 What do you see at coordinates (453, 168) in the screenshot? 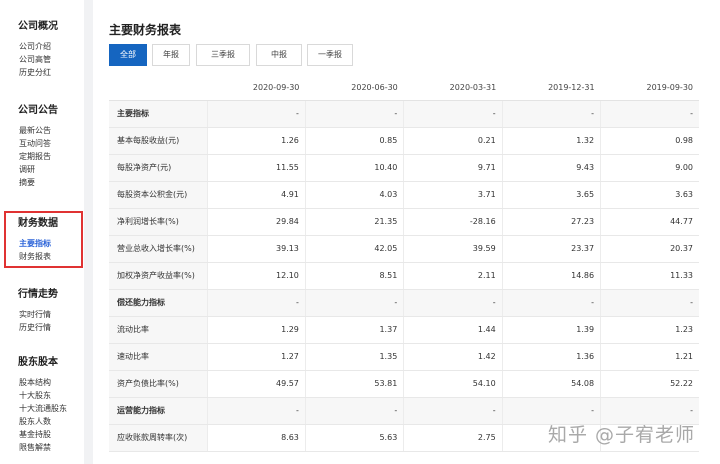
I see `table-cell: 9.71` at bounding box center [453, 168].